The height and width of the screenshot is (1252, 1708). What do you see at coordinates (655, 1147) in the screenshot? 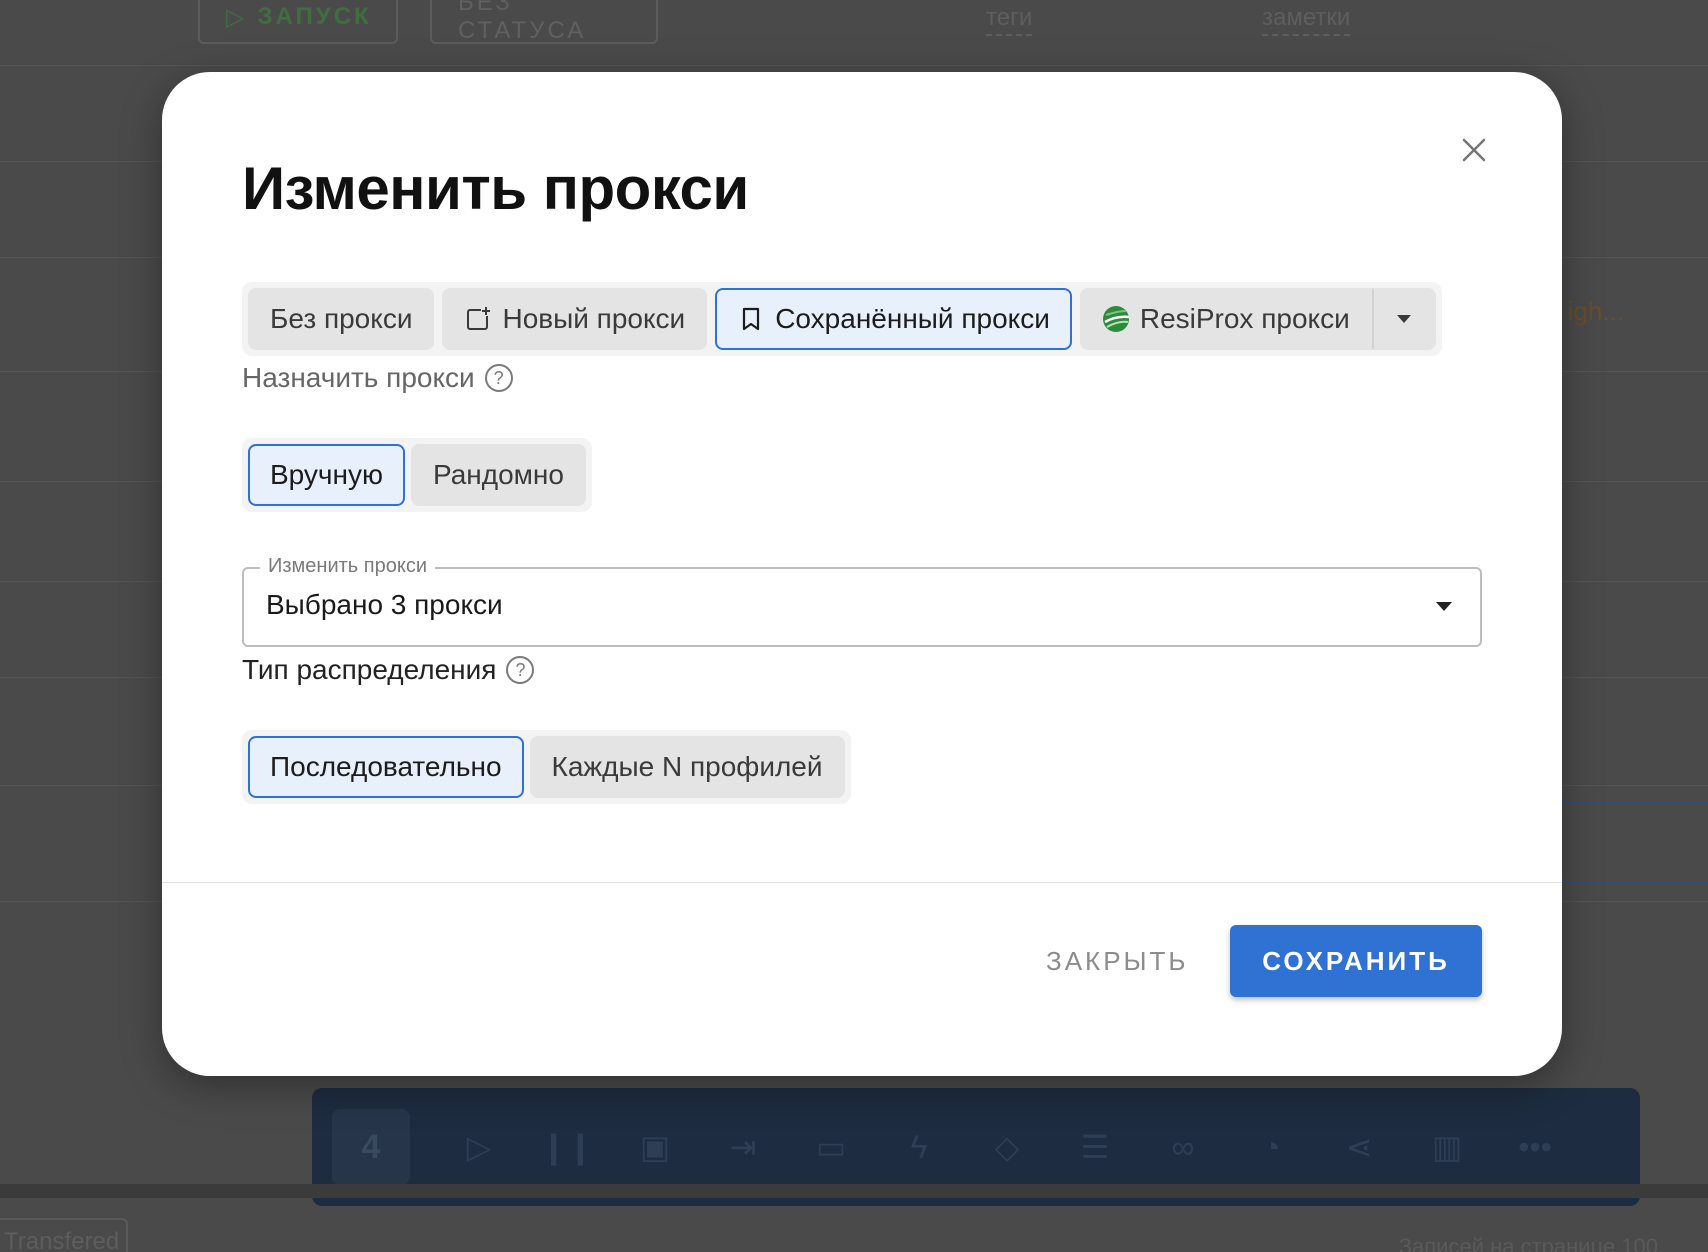
I see `preview-icon: ▣` at bounding box center [655, 1147].